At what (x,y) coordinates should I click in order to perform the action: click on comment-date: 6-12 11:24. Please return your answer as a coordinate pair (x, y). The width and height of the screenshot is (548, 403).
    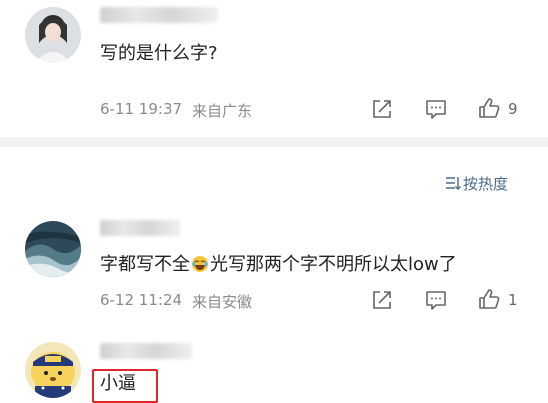
    Looking at the image, I should click on (141, 300).